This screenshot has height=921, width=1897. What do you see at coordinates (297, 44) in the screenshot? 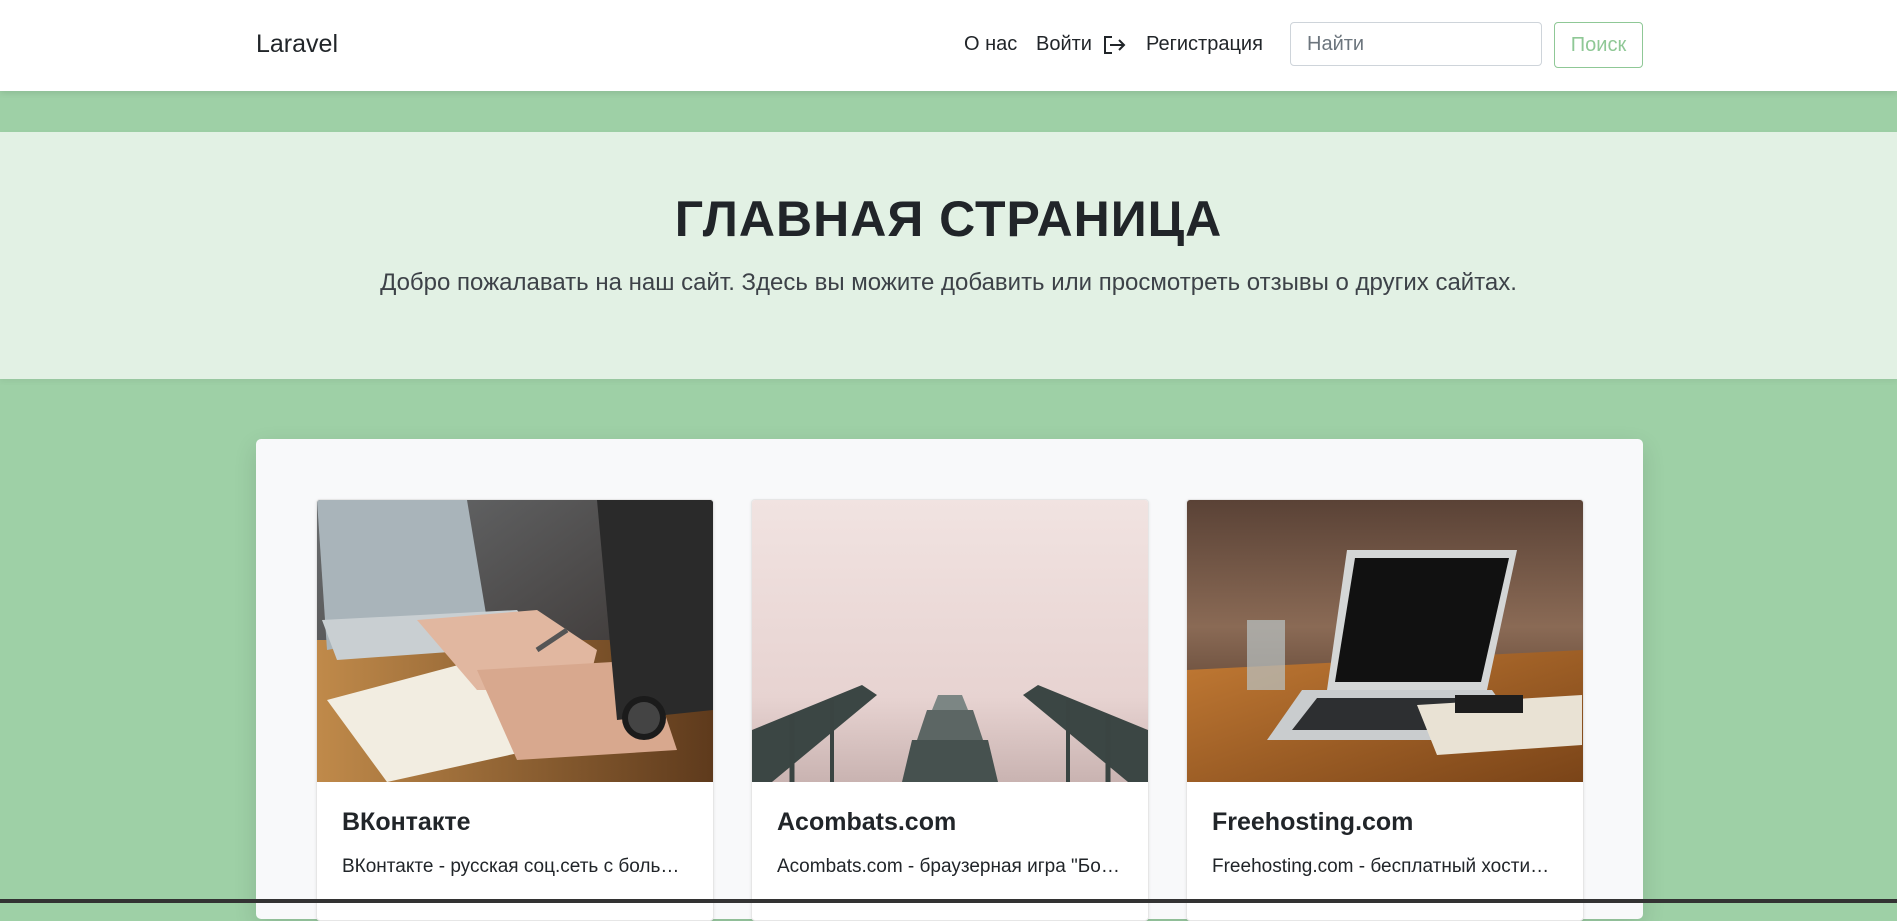
I see `brand-logo-link: Laravel` at bounding box center [297, 44].